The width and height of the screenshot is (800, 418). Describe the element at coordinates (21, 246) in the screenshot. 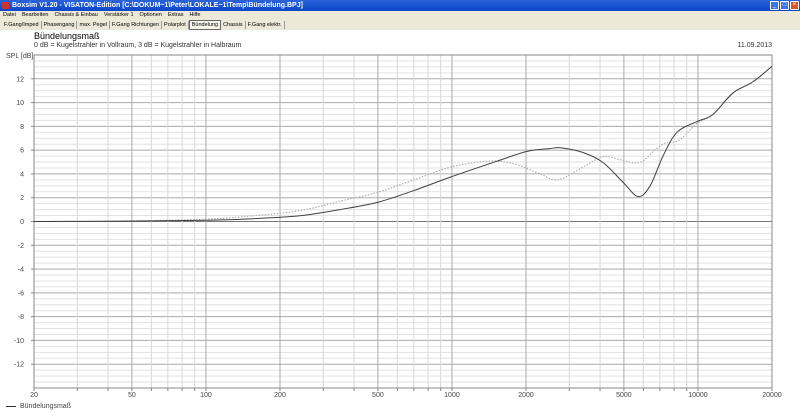

I see `y-tick-label: -2` at that location.